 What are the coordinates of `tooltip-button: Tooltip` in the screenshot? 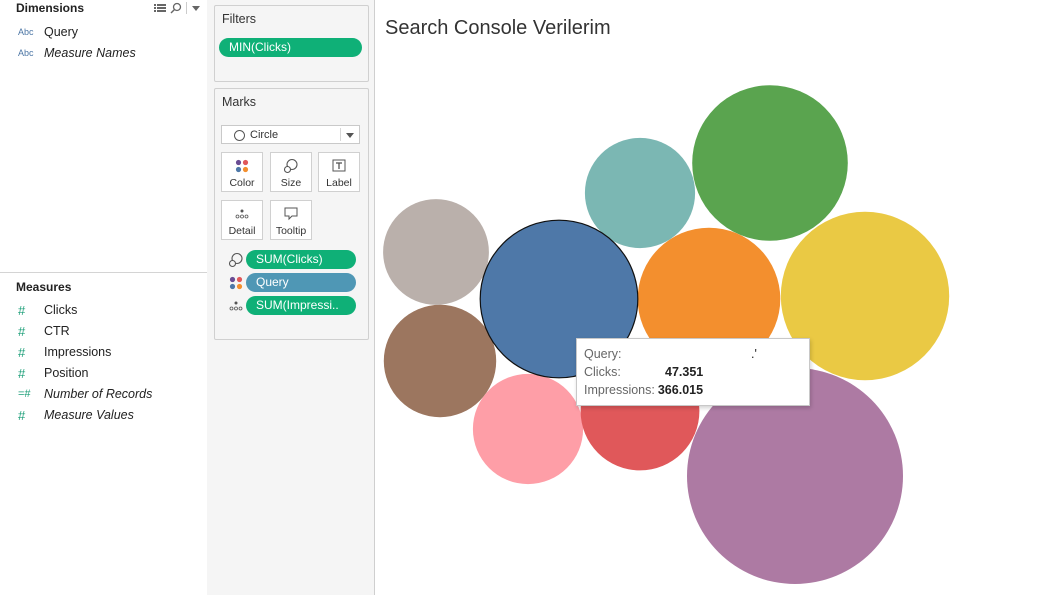 It's located at (291, 220).